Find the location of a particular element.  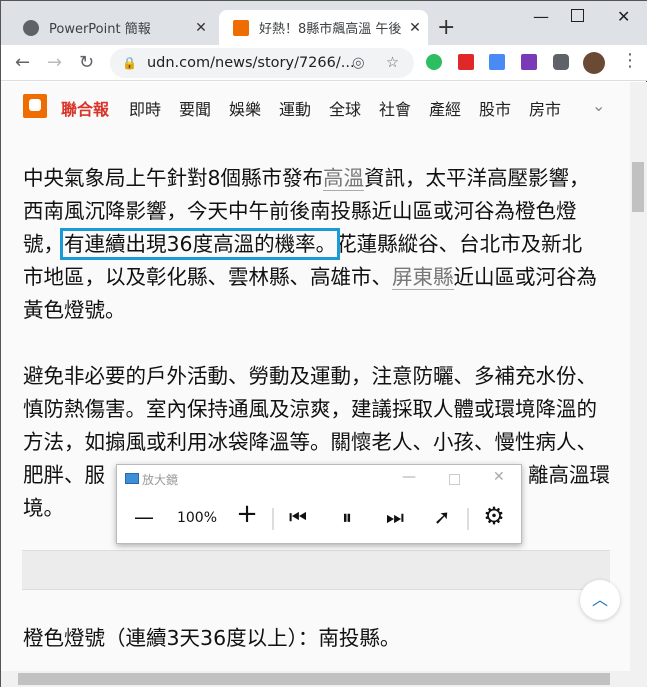

nav-item: 股市 is located at coordinates (495, 108).